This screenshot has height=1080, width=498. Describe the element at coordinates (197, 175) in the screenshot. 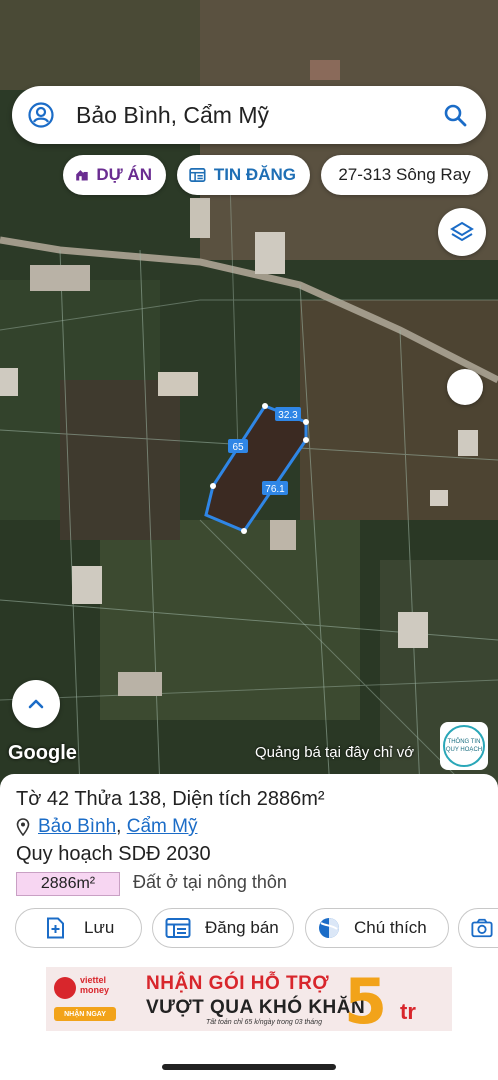

I see `listing-board-icon` at that location.